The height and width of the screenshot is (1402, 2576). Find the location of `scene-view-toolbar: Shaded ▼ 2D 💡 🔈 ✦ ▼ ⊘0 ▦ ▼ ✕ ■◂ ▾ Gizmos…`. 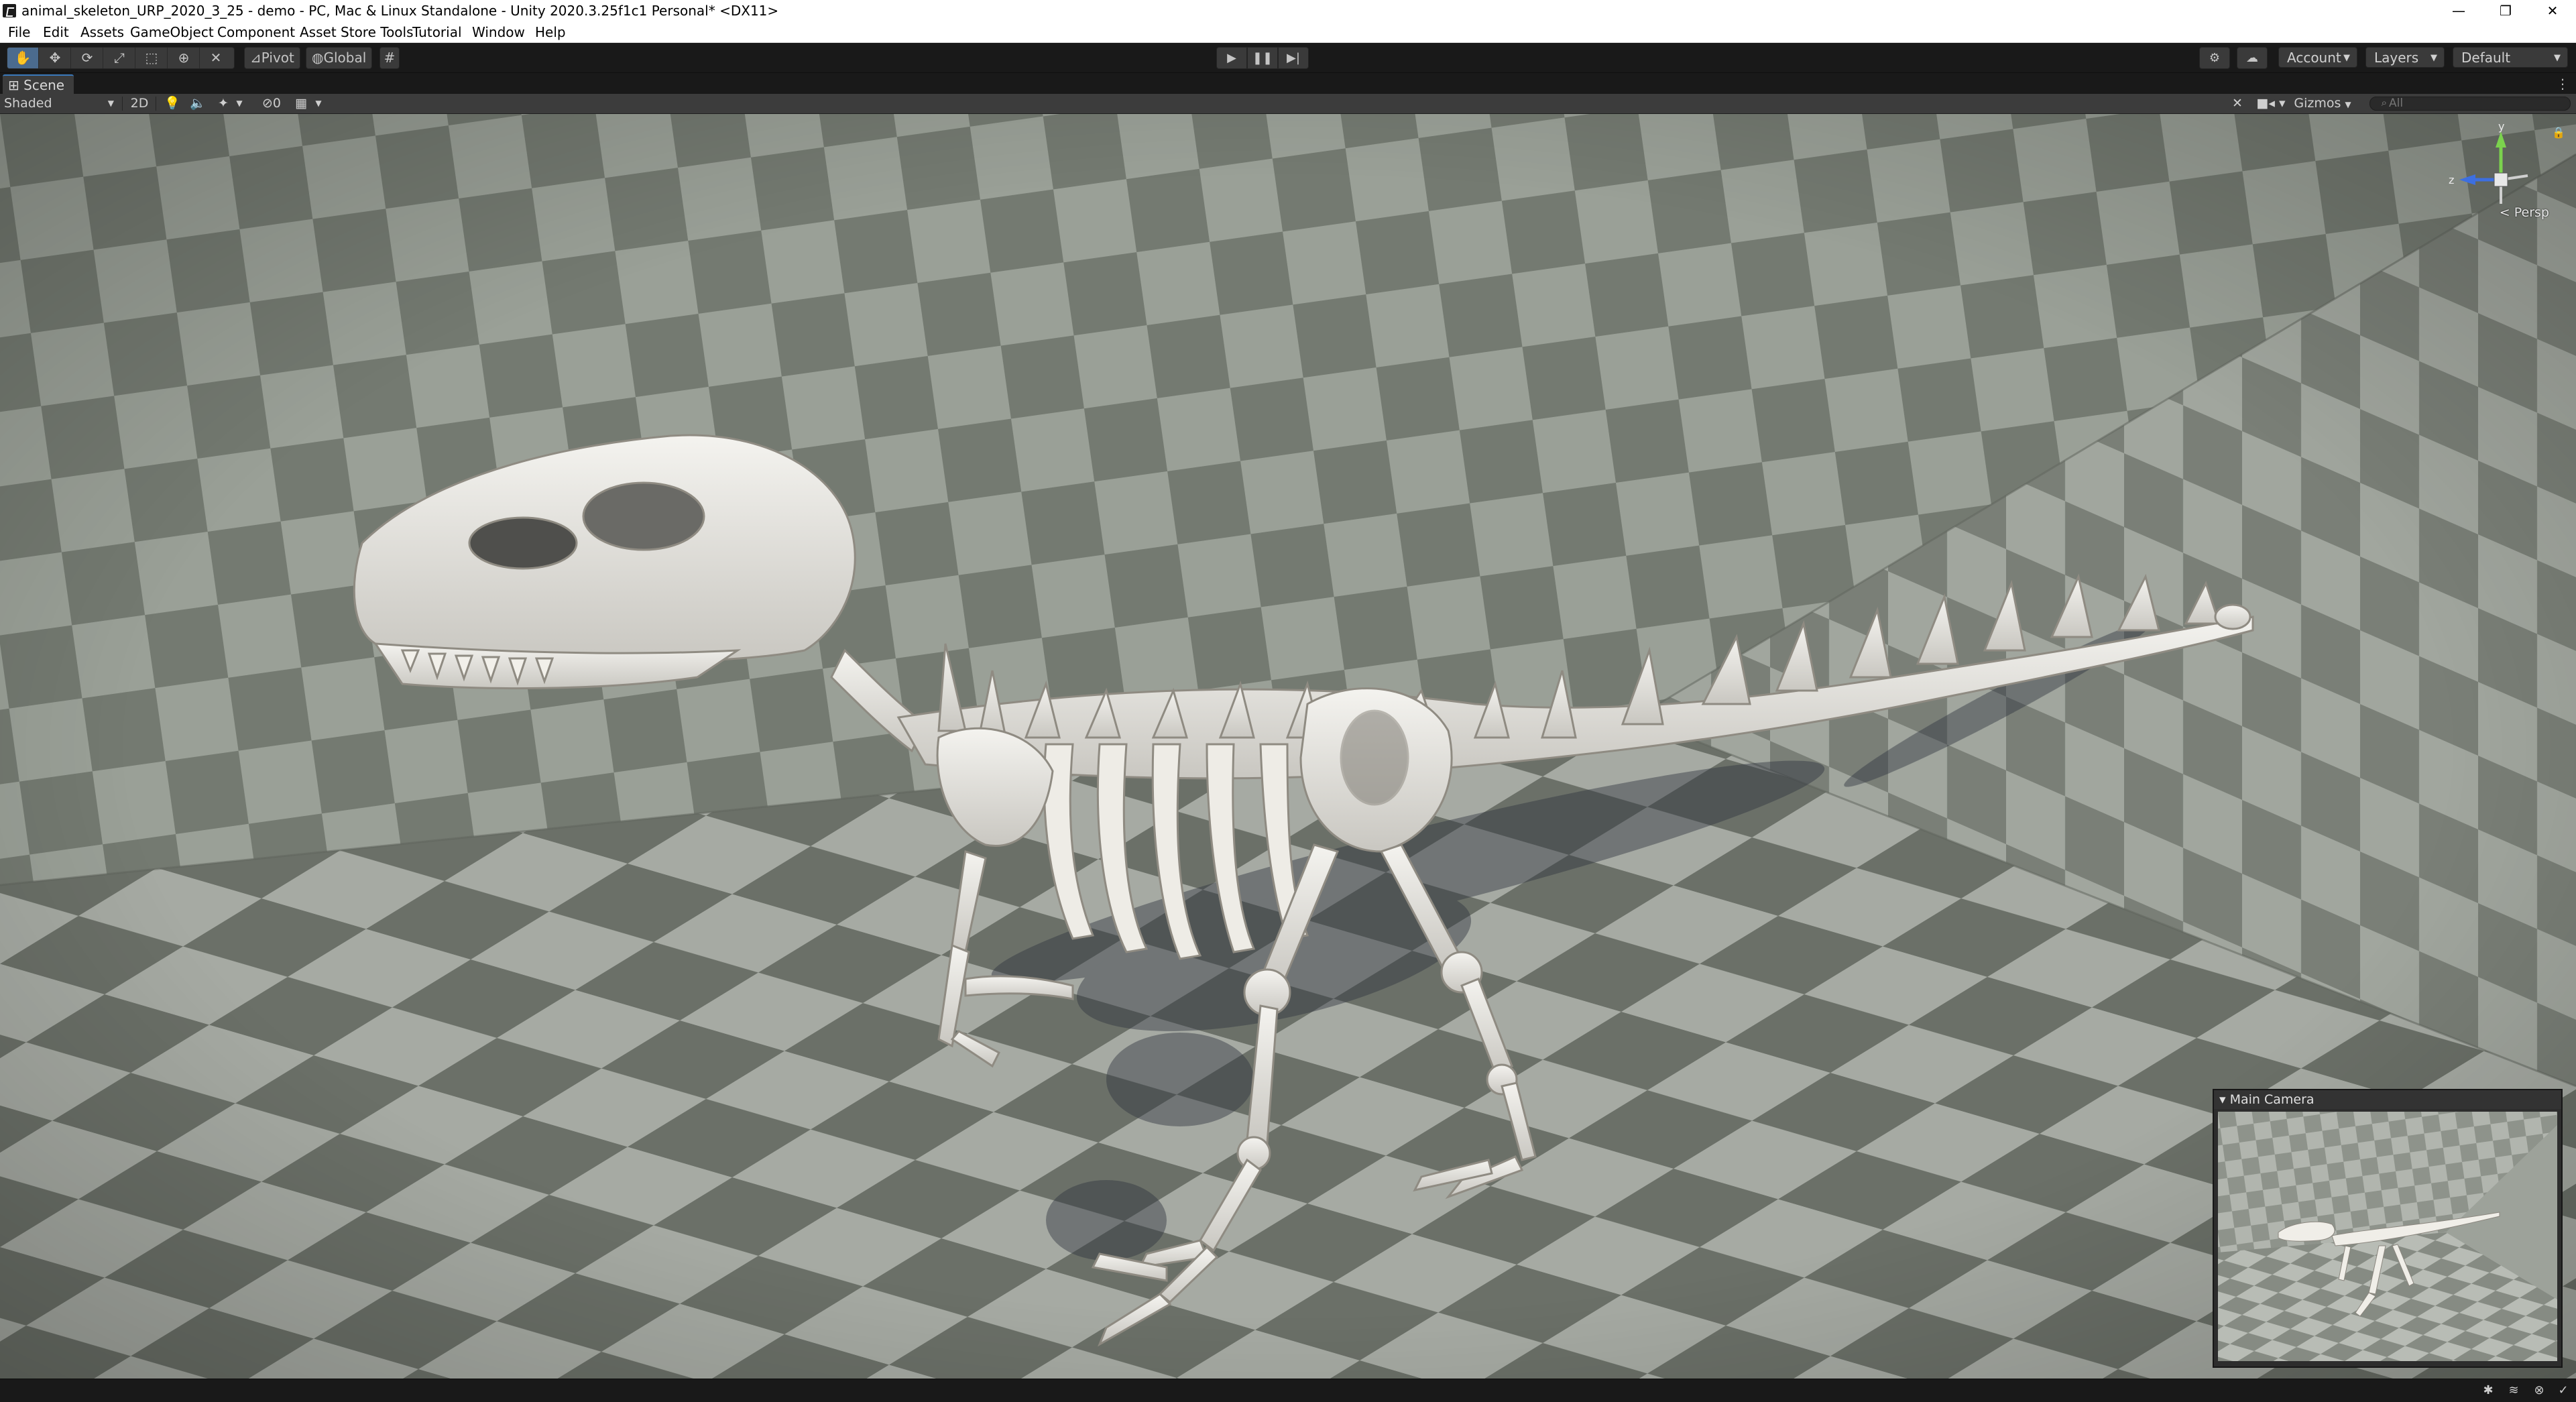

scene-view-toolbar: Shaded ▼ 2D 💡 🔈 ✦ ▼ ⊘0 ▦ ▼ ✕ ■◂ ▾ Gizmos… is located at coordinates (1288, 104).